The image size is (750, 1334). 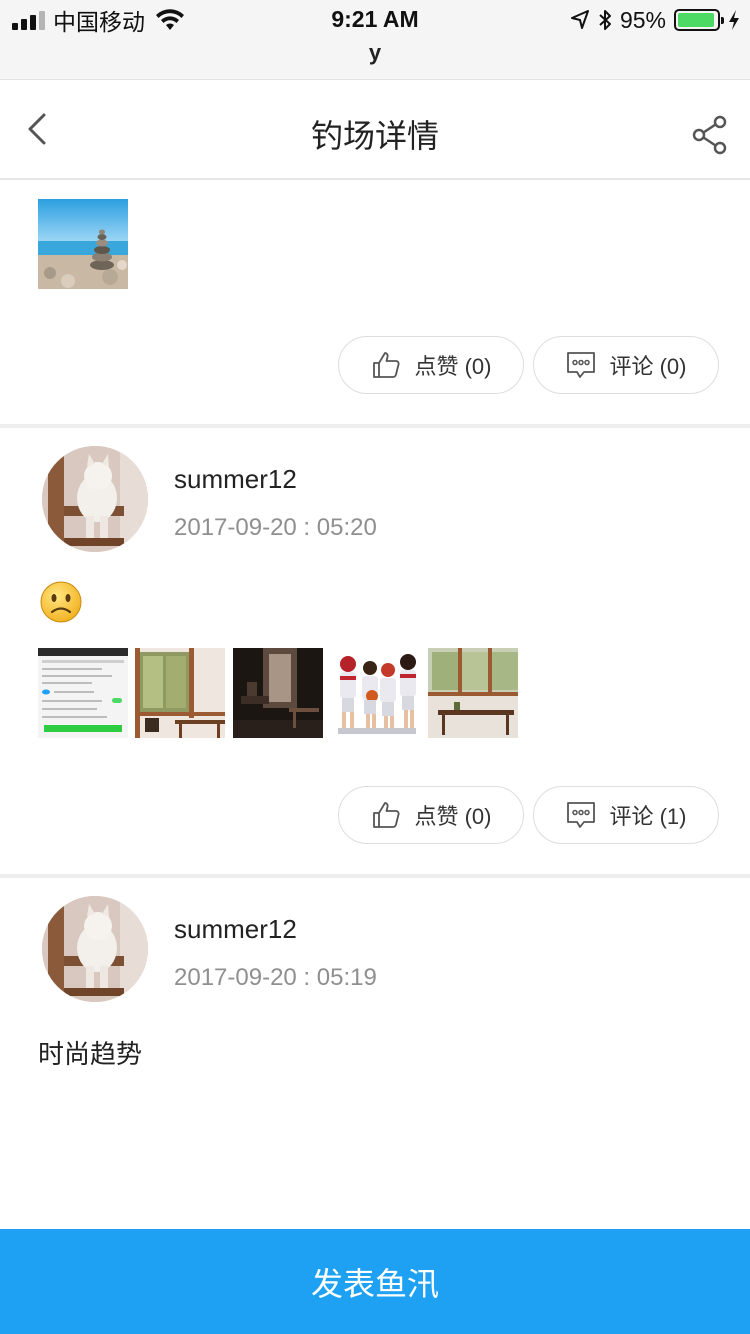 I want to click on post-timestamp: 2017-09-20 : 05:20, so click(x=275, y=527).